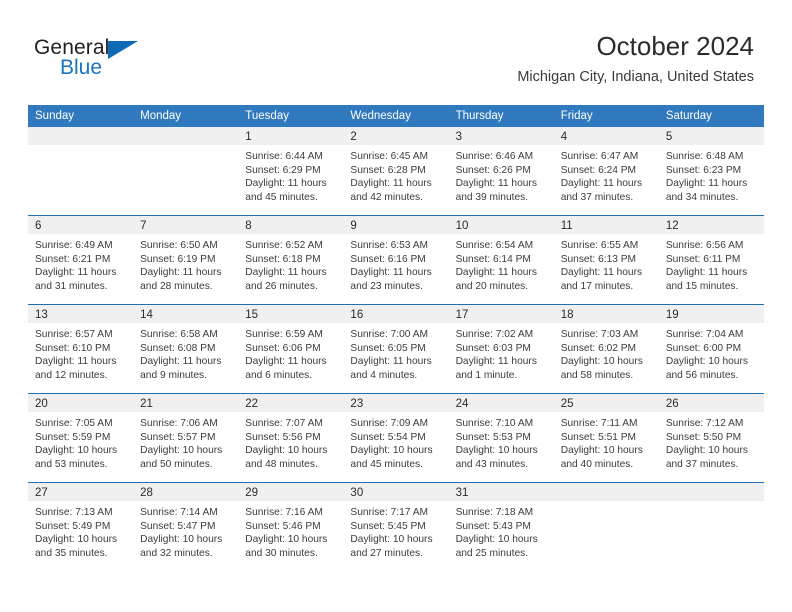  What do you see at coordinates (599, 156) in the screenshot?
I see `sunrise-text: Sunrise: 6:47 AM` at bounding box center [599, 156].